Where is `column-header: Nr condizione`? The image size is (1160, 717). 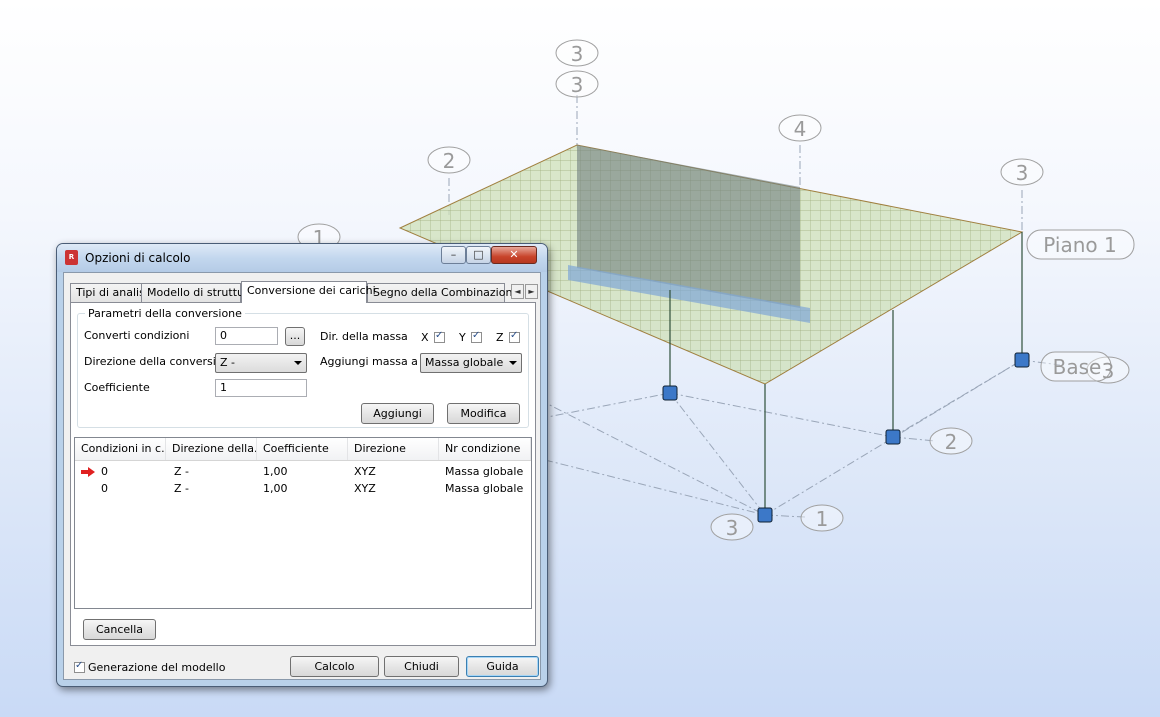
column-header: Nr condizione is located at coordinates (485, 449).